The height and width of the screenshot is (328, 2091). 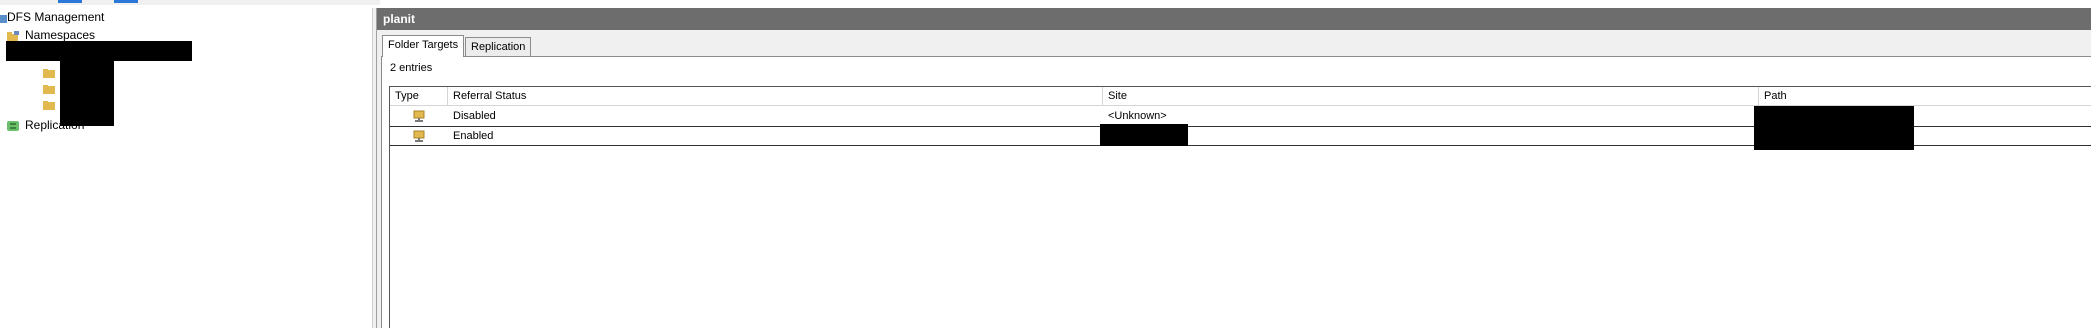 I want to click on tab-replication: Replication, so click(x=498, y=46).